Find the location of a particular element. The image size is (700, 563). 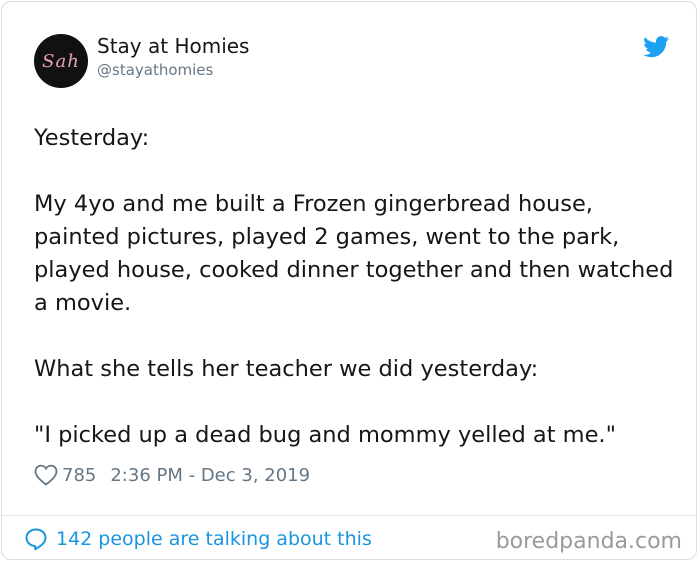

heart-icon is located at coordinates (46, 475).